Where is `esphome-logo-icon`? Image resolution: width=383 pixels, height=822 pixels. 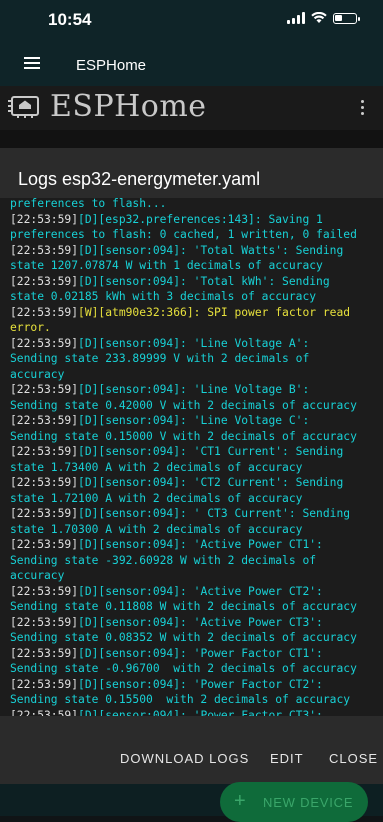 esphome-logo-icon is located at coordinates (23, 107).